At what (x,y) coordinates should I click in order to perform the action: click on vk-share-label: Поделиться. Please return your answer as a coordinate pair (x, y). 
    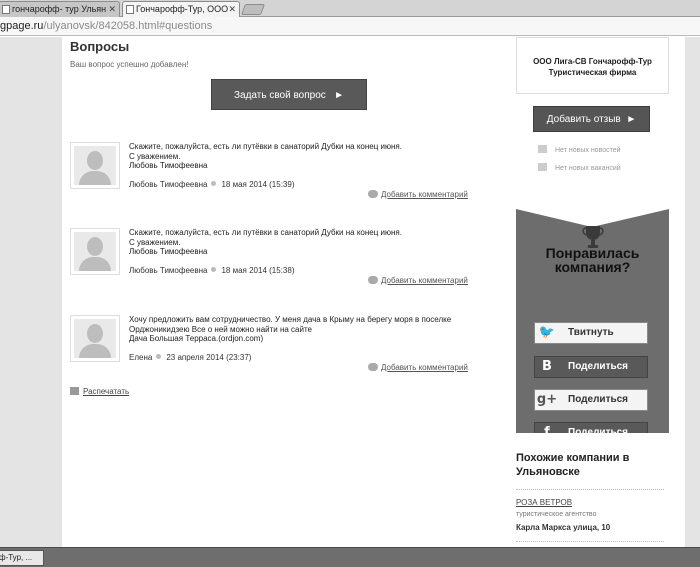
    Looking at the image, I should click on (598, 366).